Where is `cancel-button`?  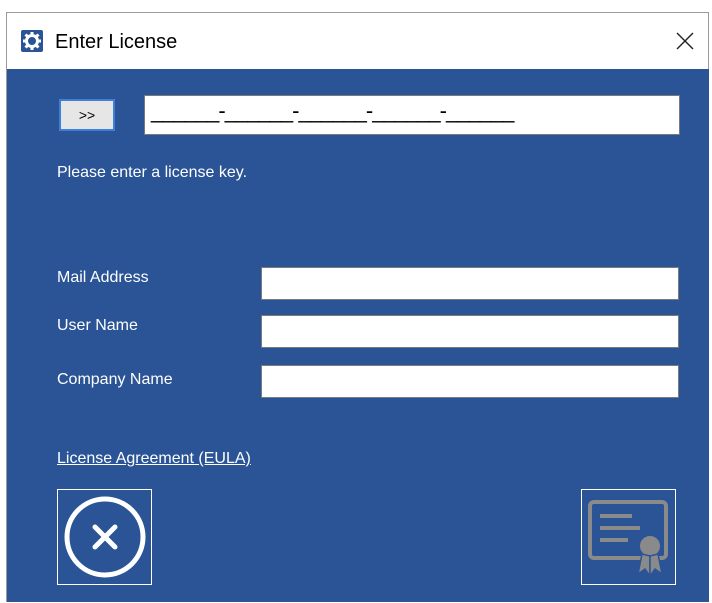 cancel-button is located at coordinates (104, 537).